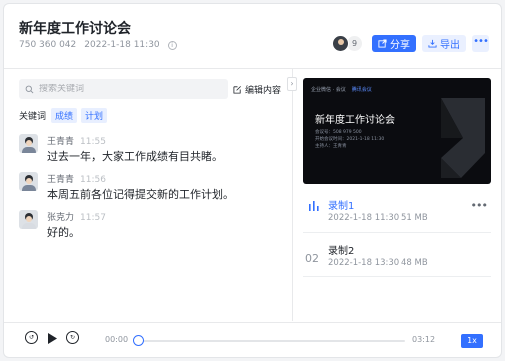 This screenshot has height=361, width=505. I want to click on speaker-line: 王青青 11:55, so click(76, 140).